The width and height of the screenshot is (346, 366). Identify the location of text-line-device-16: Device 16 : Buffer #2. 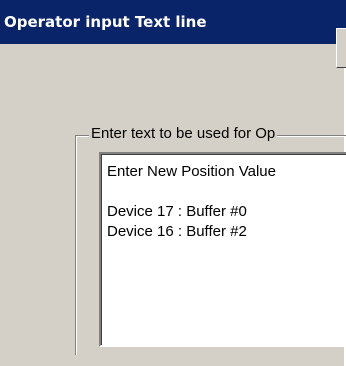
(177, 231).